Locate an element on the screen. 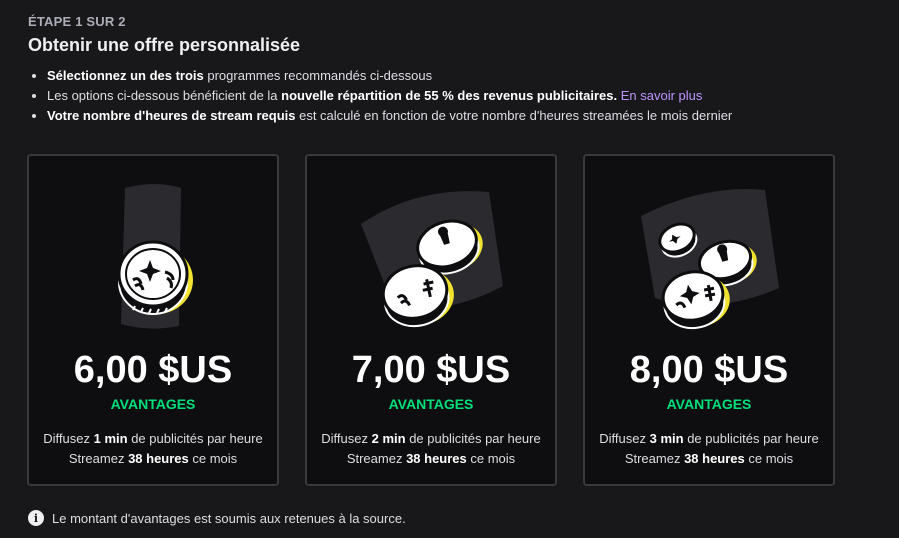 This screenshot has width=899, height=538. ad-duration-text: Diffusez 3 min de publicités par heure is located at coordinates (709, 438).